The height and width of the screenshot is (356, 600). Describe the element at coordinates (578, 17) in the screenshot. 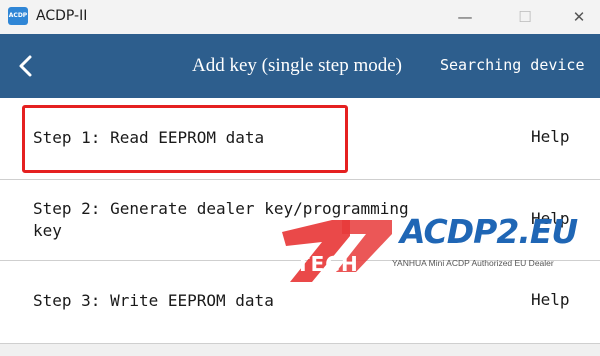

I see `close-button: ✕` at that location.